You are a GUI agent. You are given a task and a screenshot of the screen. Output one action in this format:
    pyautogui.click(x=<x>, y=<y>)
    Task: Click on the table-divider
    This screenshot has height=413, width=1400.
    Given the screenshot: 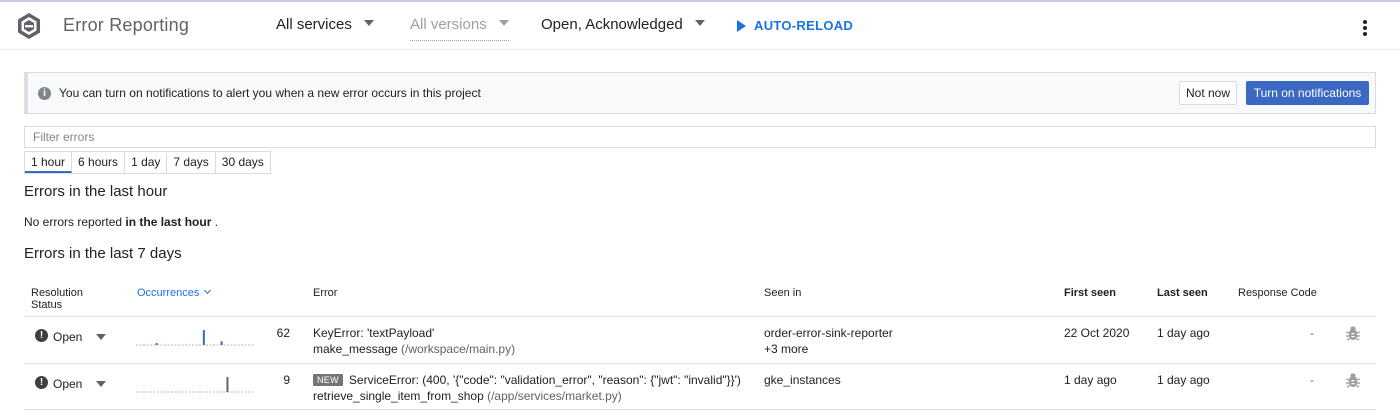 What is the action you would take?
    pyautogui.click(x=700, y=409)
    